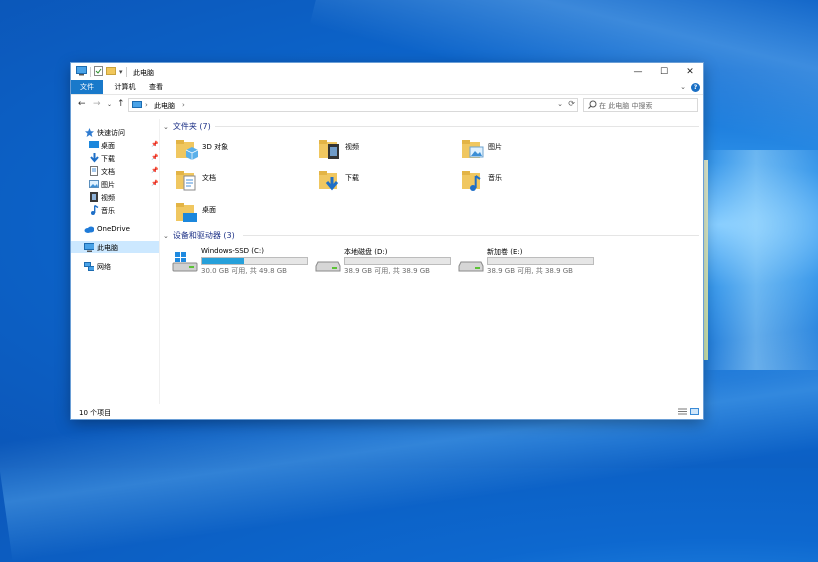 The image size is (818, 562). What do you see at coordinates (383, 152) in the screenshot?
I see `folder-videos: 视频` at bounding box center [383, 152].